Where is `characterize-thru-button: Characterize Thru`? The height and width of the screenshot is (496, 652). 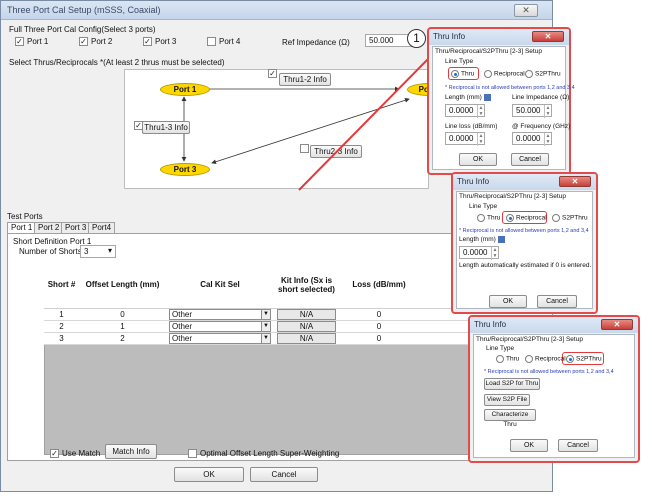 characterize-thru-button: Characterize Thru is located at coordinates (510, 418).